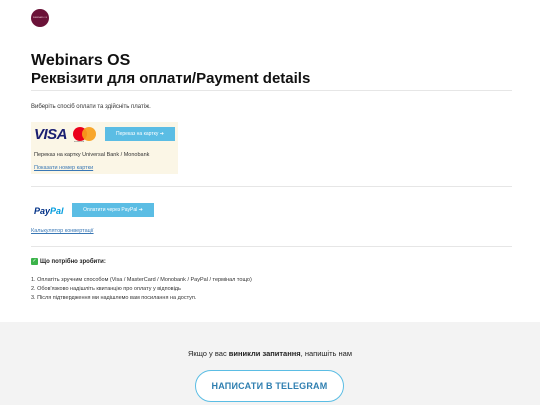 Image resolution: width=540 pixels, height=405 pixels. I want to click on conversion-calculator-link: Калькулятор конвертації, so click(62, 231).